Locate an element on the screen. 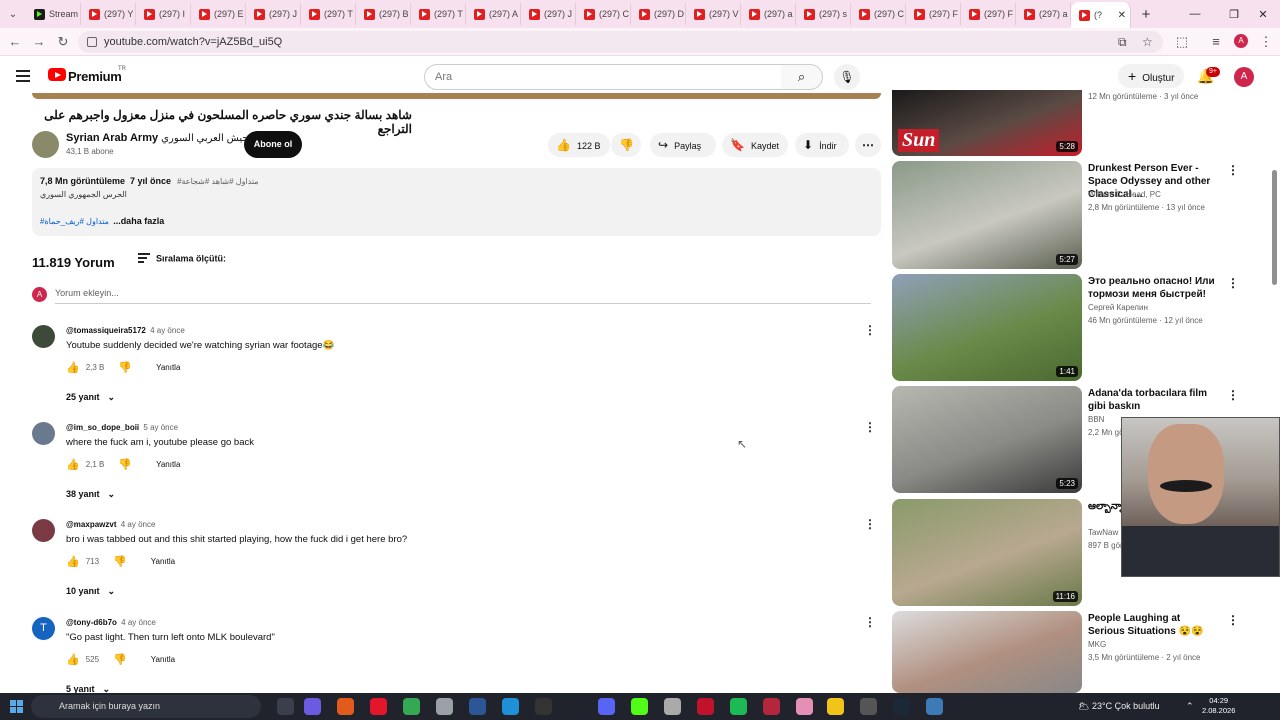 Image resolution: width=1280 pixels, height=720 pixels. browser-tab: (297) A is located at coordinates (493, 14).